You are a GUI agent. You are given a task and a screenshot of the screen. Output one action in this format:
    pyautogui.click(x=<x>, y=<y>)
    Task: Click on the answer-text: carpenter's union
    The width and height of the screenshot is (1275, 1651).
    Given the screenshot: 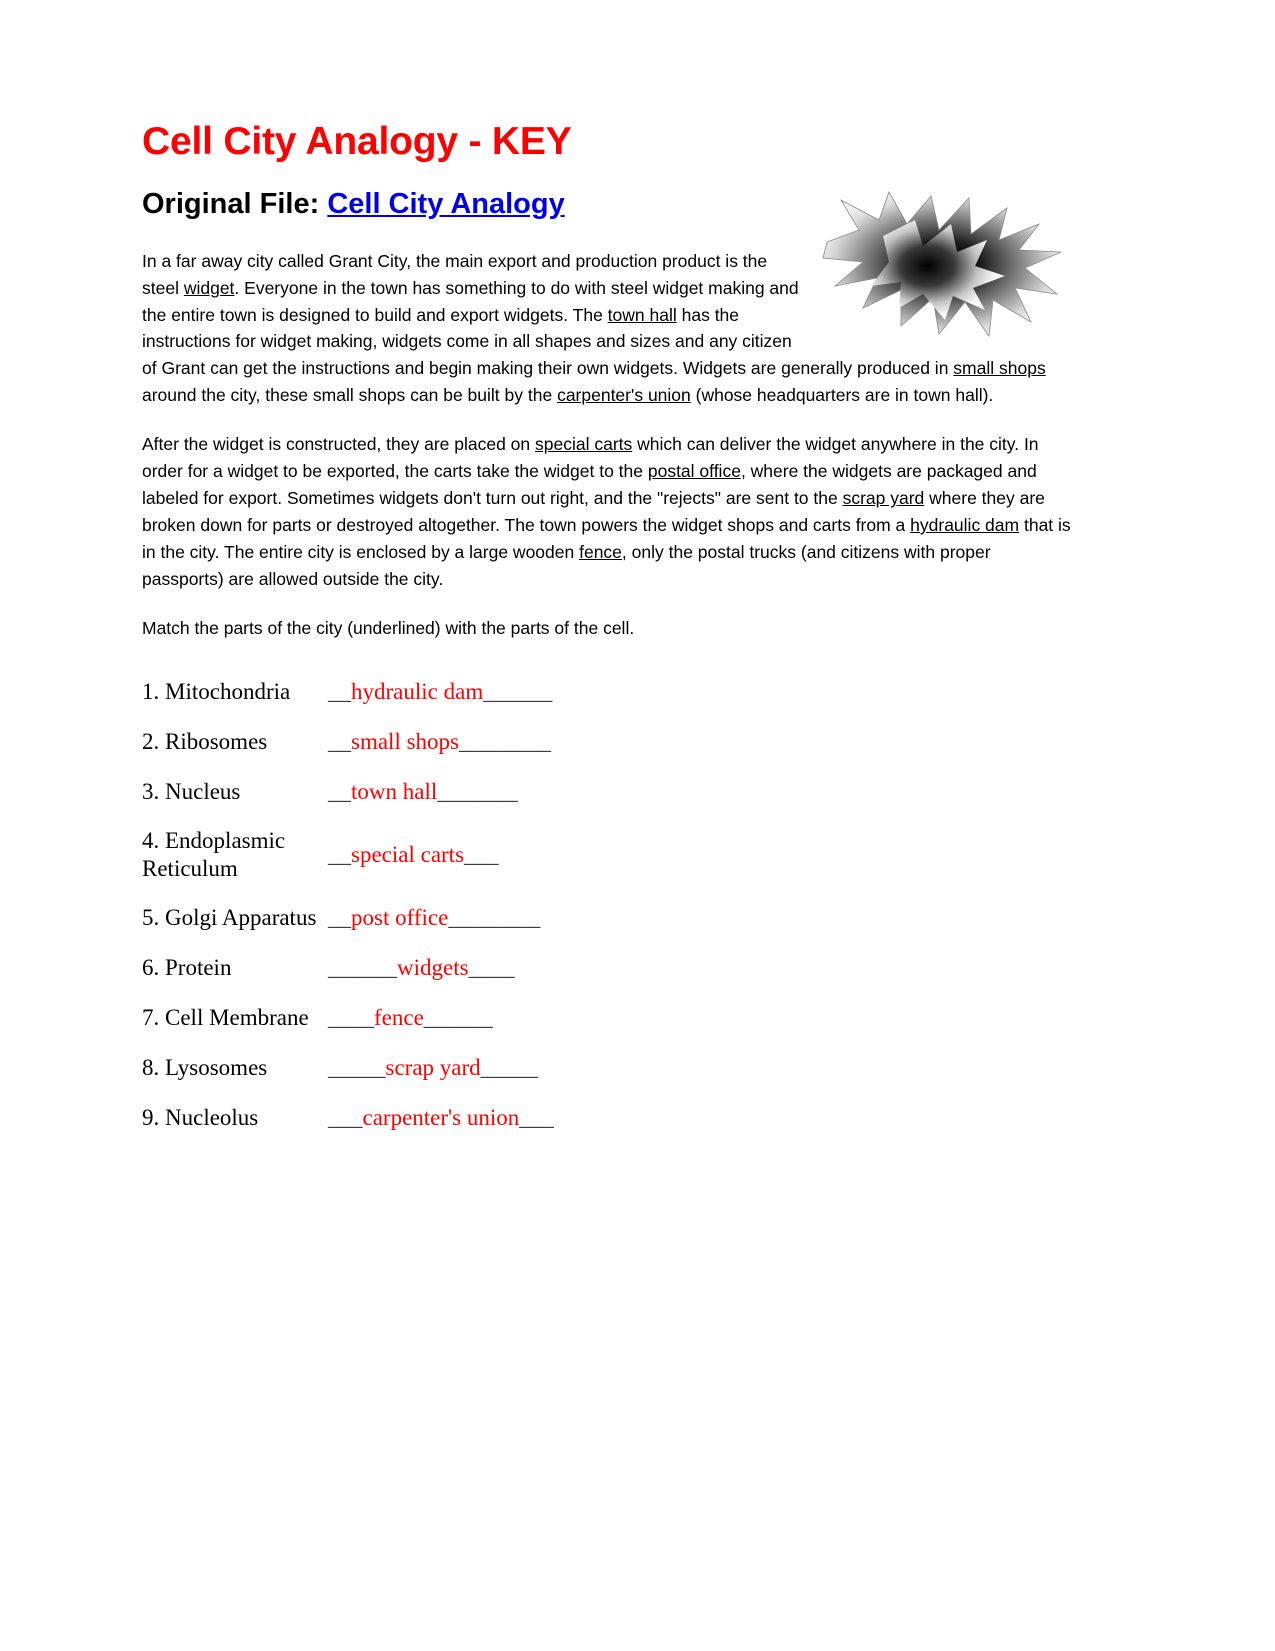 What is the action you would take?
    pyautogui.click(x=441, y=1117)
    